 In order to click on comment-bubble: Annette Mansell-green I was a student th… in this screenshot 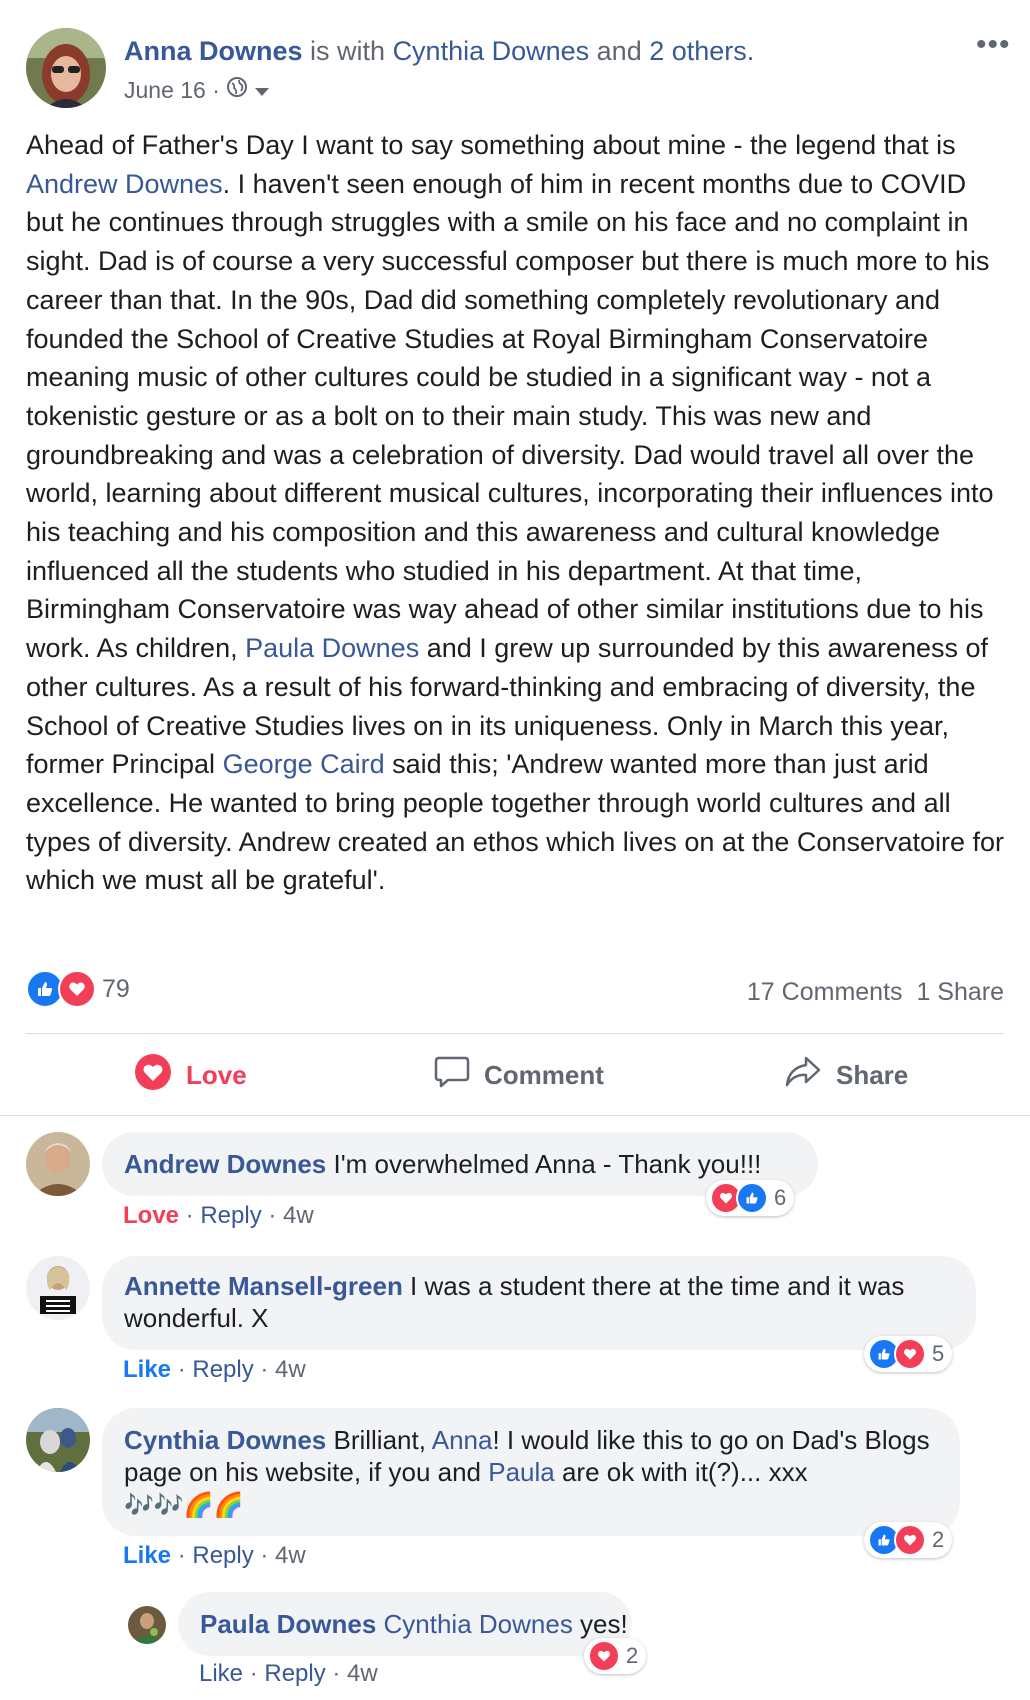, I will do `click(539, 1303)`.